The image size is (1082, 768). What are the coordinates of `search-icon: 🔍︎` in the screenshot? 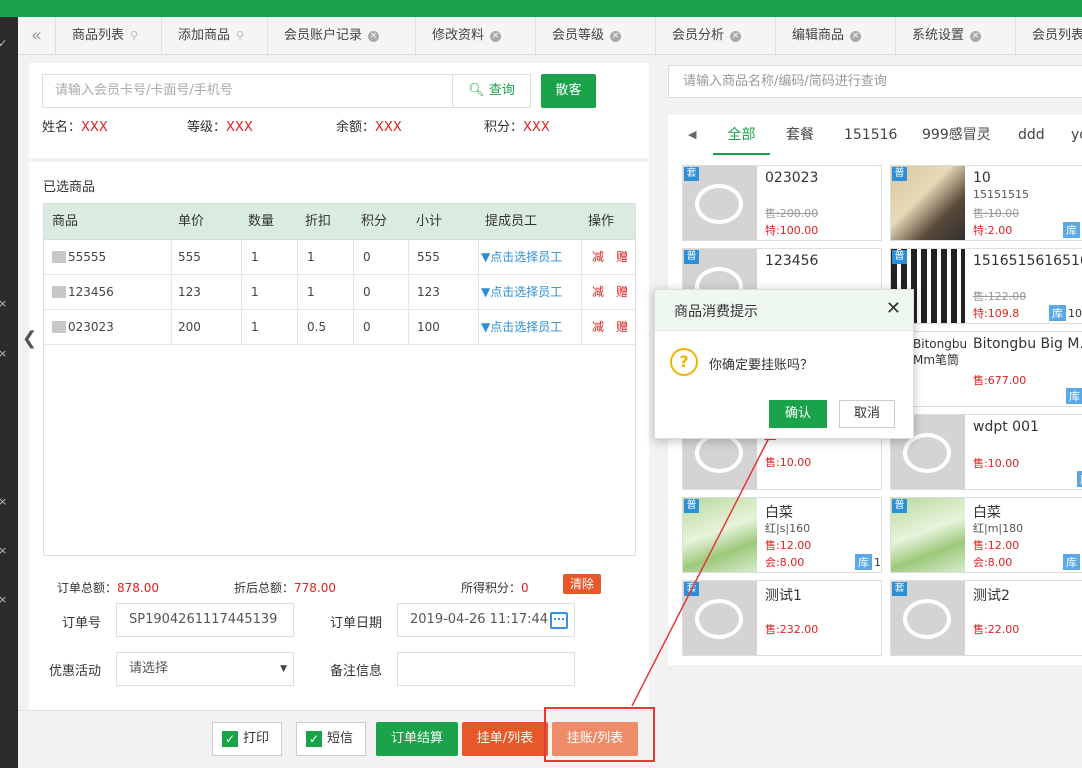 It's located at (476, 90).